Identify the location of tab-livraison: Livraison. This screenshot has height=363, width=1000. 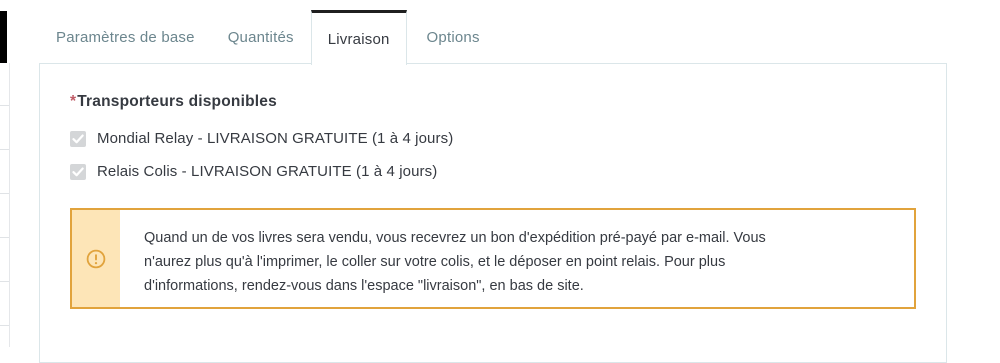
(358, 37).